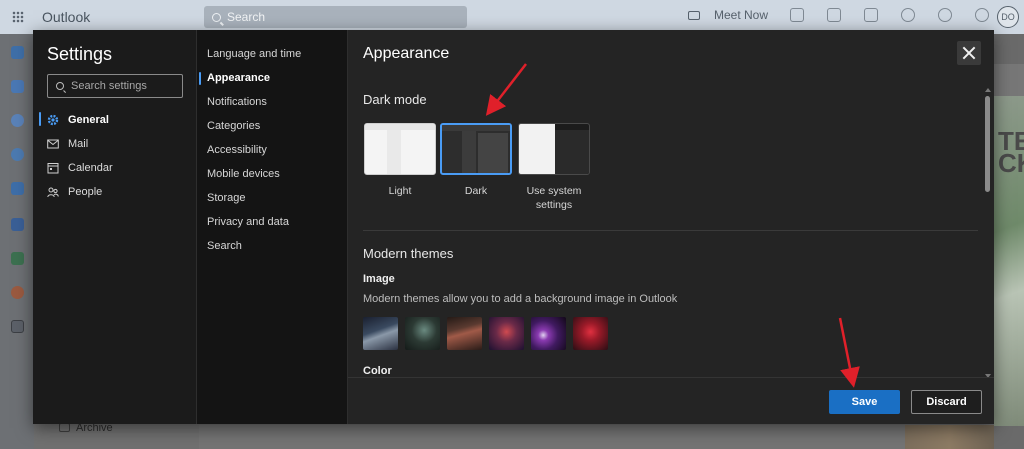 The image size is (1024, 449). I want to click on top-bar: Outlook Search Meet Now DO, so click(512, 17).